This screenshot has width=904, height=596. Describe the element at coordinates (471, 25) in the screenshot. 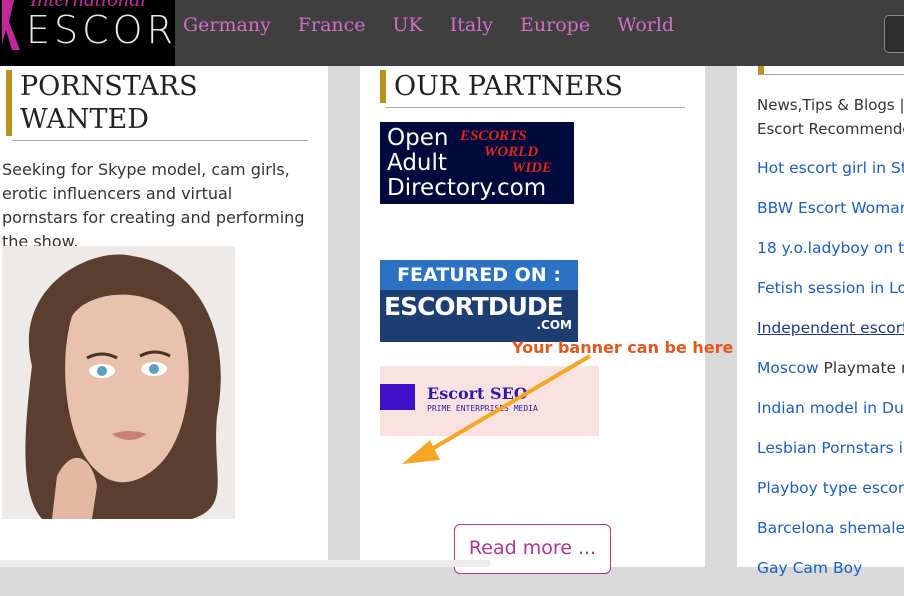

I see `nav-italy: Italy` at that location.